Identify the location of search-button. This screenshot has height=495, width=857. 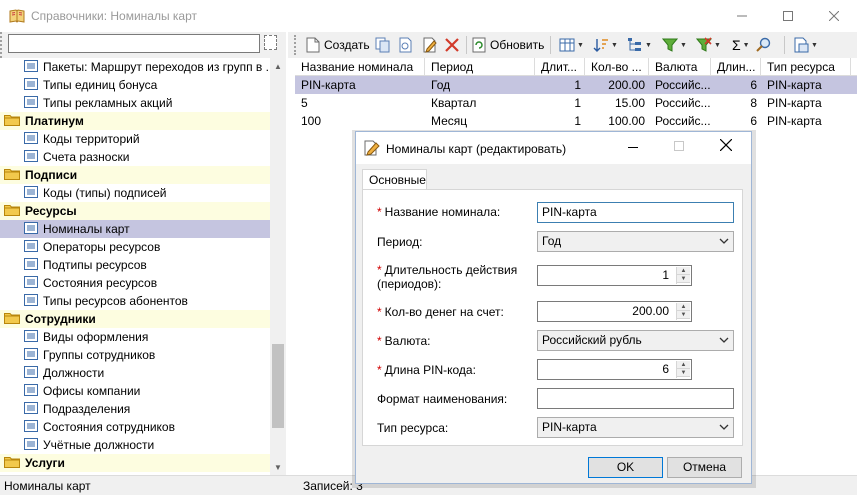
(764, 45).